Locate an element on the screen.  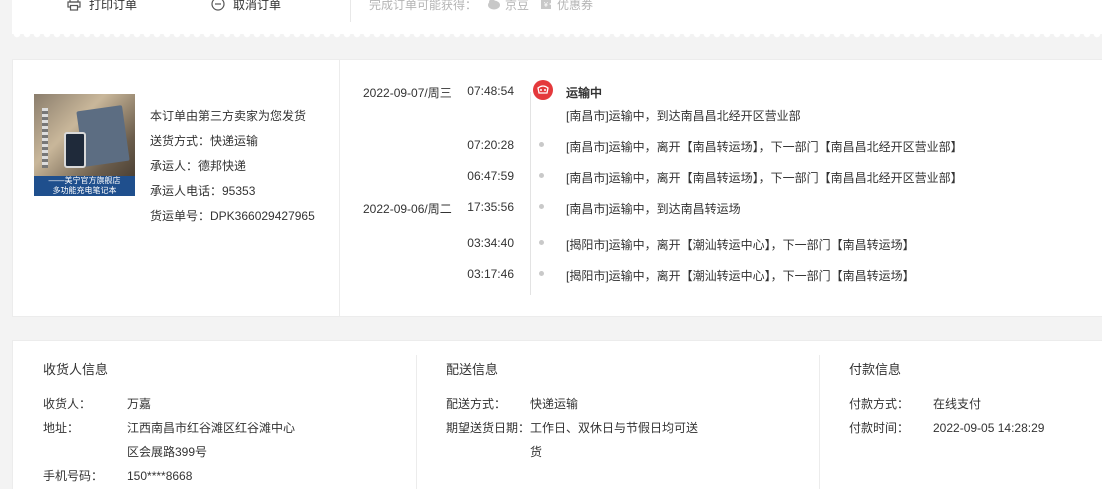
cancel-order-button: 取消订单 is located at coordinates (246, 6).